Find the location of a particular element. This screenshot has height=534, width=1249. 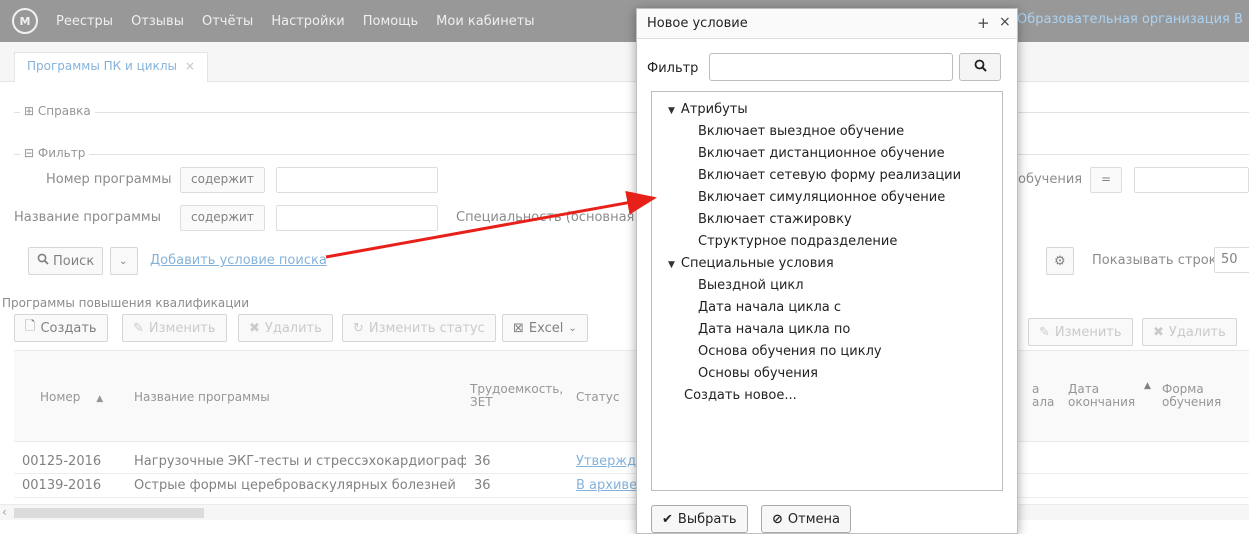

tree-item-attribute: Структурное подразделение is located at coordinates (797, 241).